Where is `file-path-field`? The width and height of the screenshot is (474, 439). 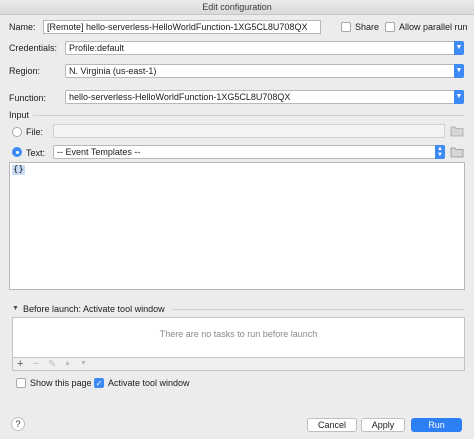 file-path-field is located at coordinates (249, 131).